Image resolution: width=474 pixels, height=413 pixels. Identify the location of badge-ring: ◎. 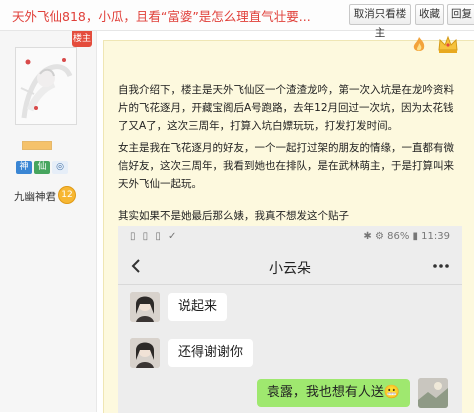
(60, 167).